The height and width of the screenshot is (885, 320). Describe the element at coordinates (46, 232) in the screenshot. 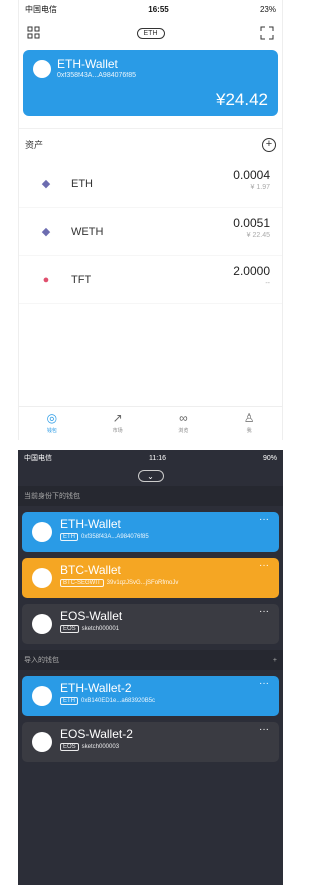

I see `weth-icon: ◆` at that location.